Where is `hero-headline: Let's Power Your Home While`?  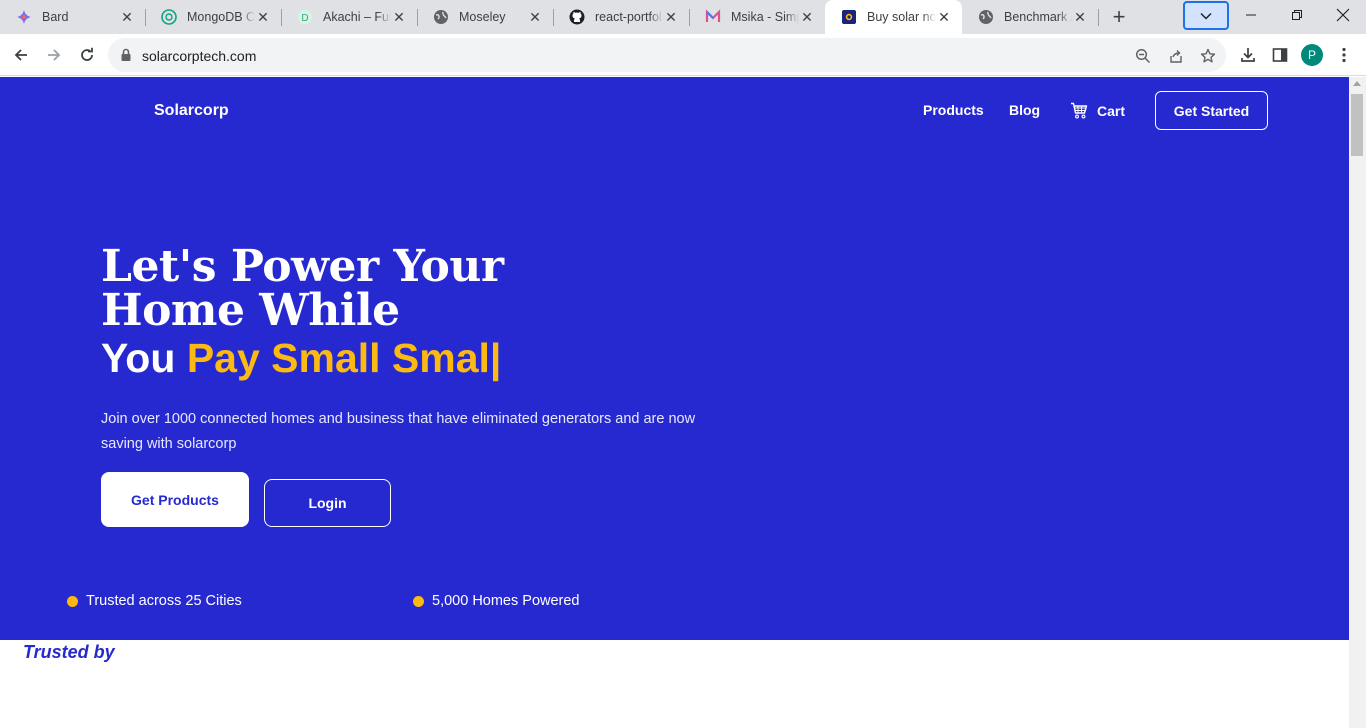
hero-headline: Let's Power Your Home While is located at coordinates (302, 288).